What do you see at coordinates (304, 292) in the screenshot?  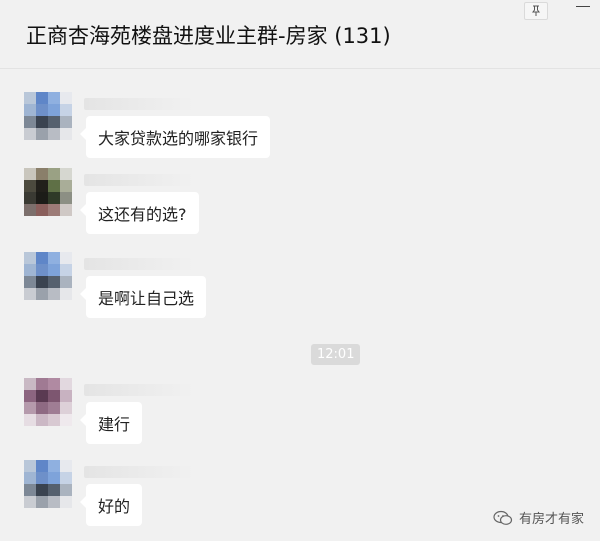 I see `message-item: 是啊让自己选` at bounding box center [304, 292].